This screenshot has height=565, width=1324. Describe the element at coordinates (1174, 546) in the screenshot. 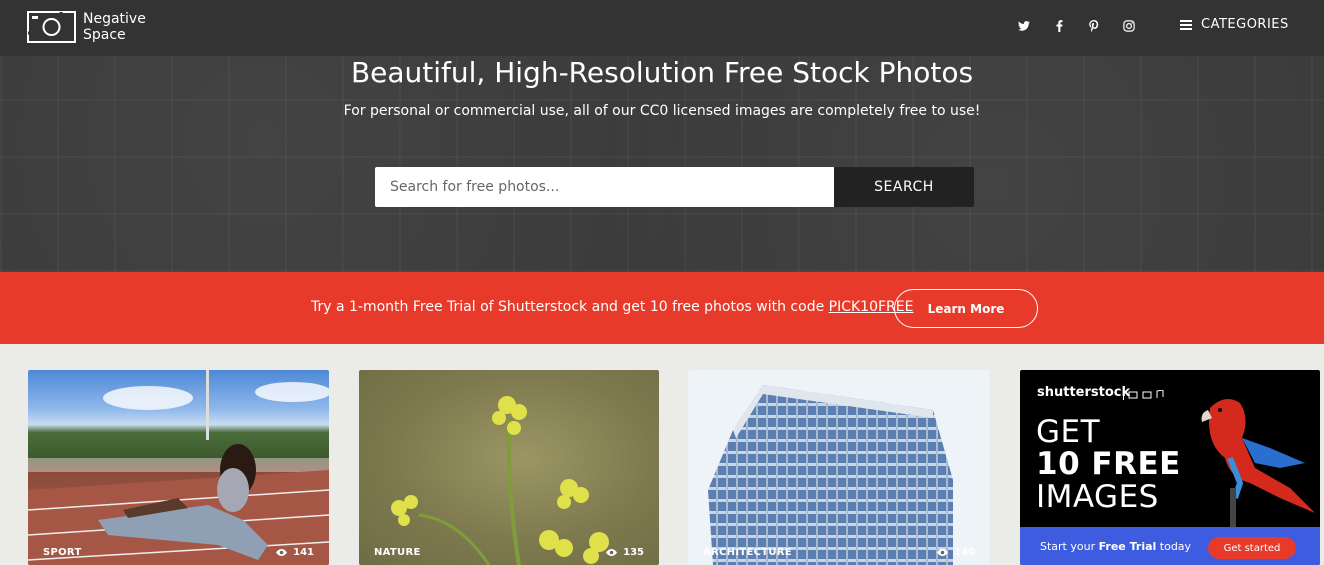

I see `ad-cta-suffix: today` at that location.